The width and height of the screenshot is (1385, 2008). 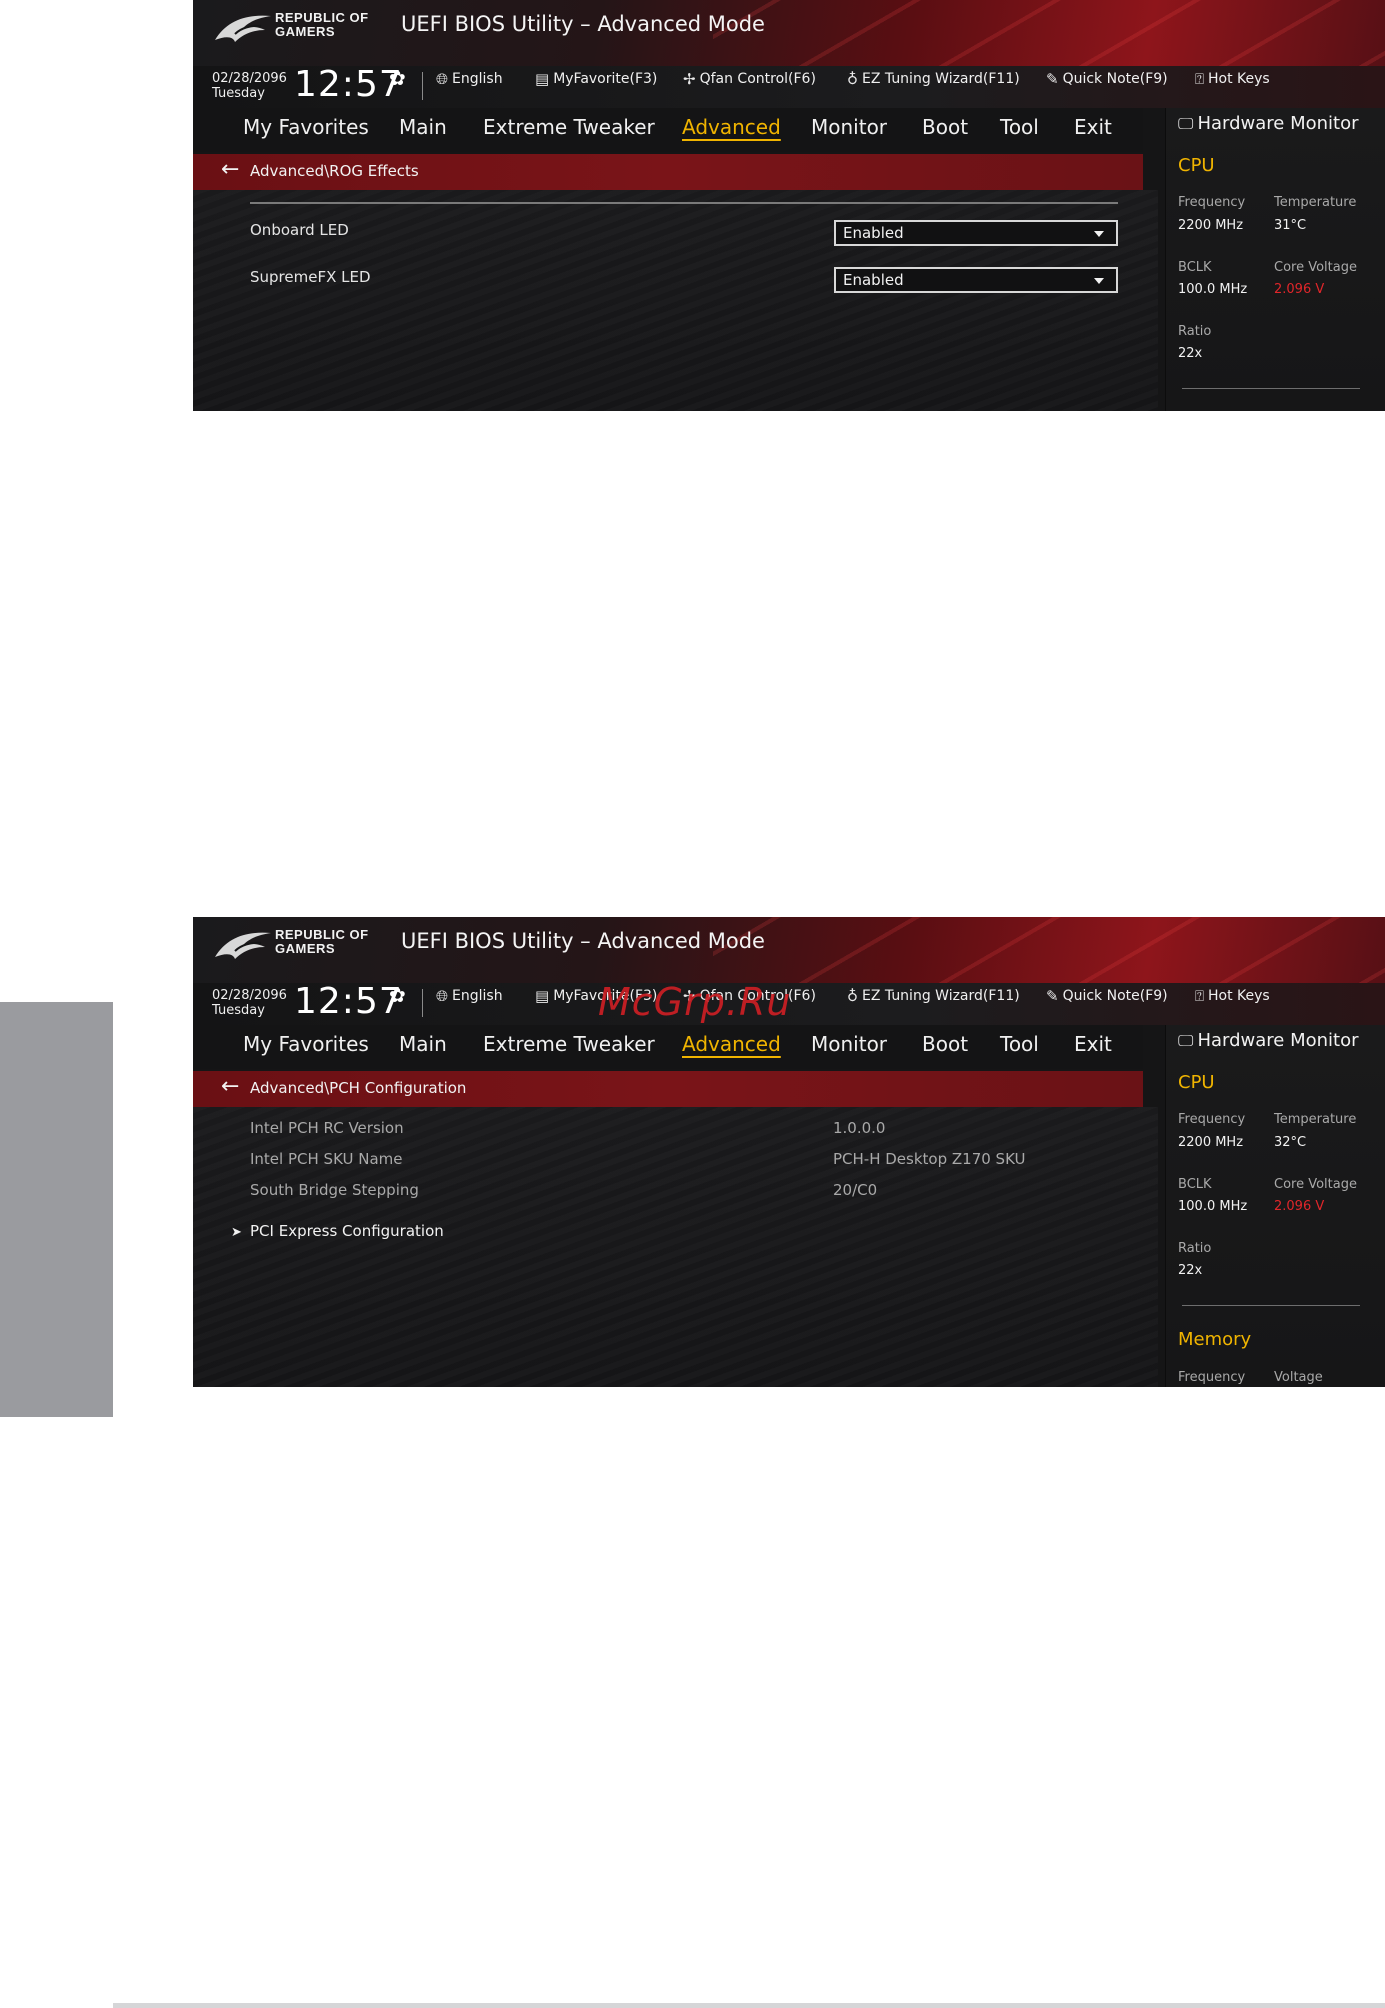 What do you see at coordinates (327, 1128) in the screenshot?
I see `pch-rc-version-label: Intel PCH RC Version` at bounding box center [327, 1128].